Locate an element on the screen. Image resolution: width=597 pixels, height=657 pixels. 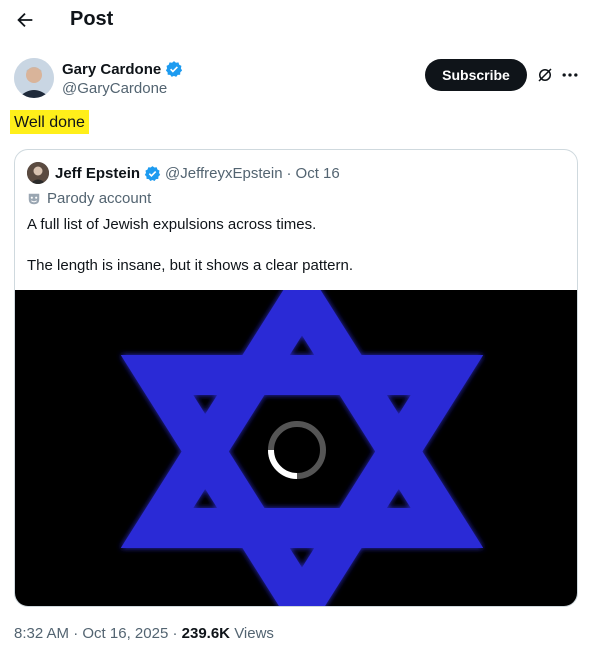
post-time: 8:32 AM is located at coordinates (41, 633).